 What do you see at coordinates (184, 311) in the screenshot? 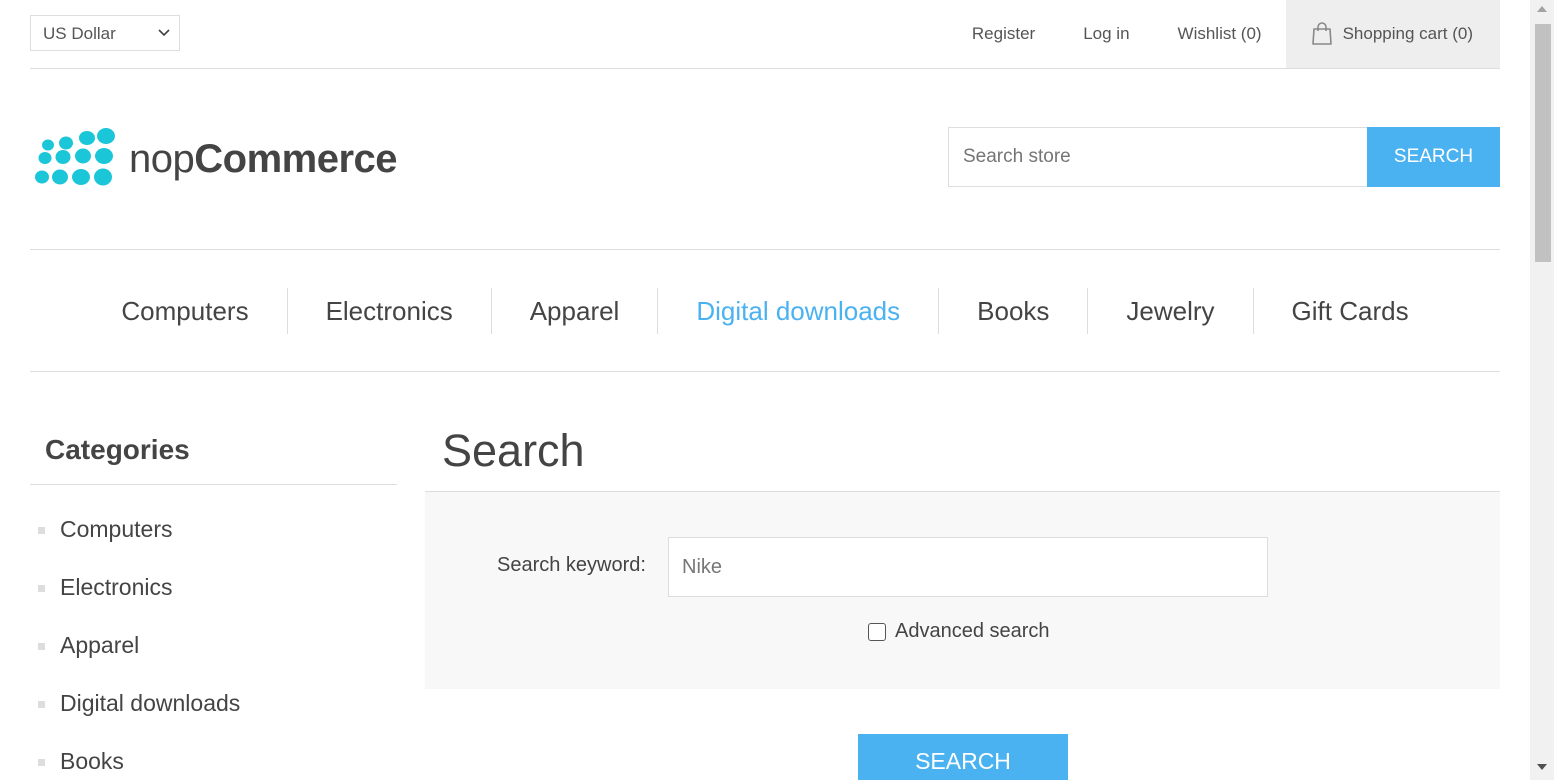
I see `menu-item-computers: Computers` at bounding box center [184, 311].